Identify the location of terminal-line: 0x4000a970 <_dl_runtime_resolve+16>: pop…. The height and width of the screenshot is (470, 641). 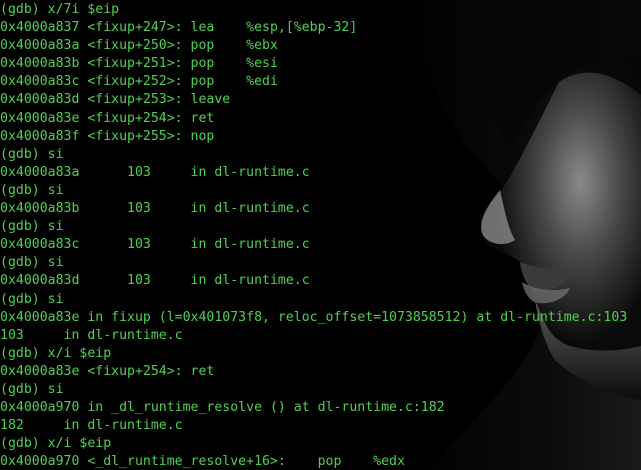
(202, 462).